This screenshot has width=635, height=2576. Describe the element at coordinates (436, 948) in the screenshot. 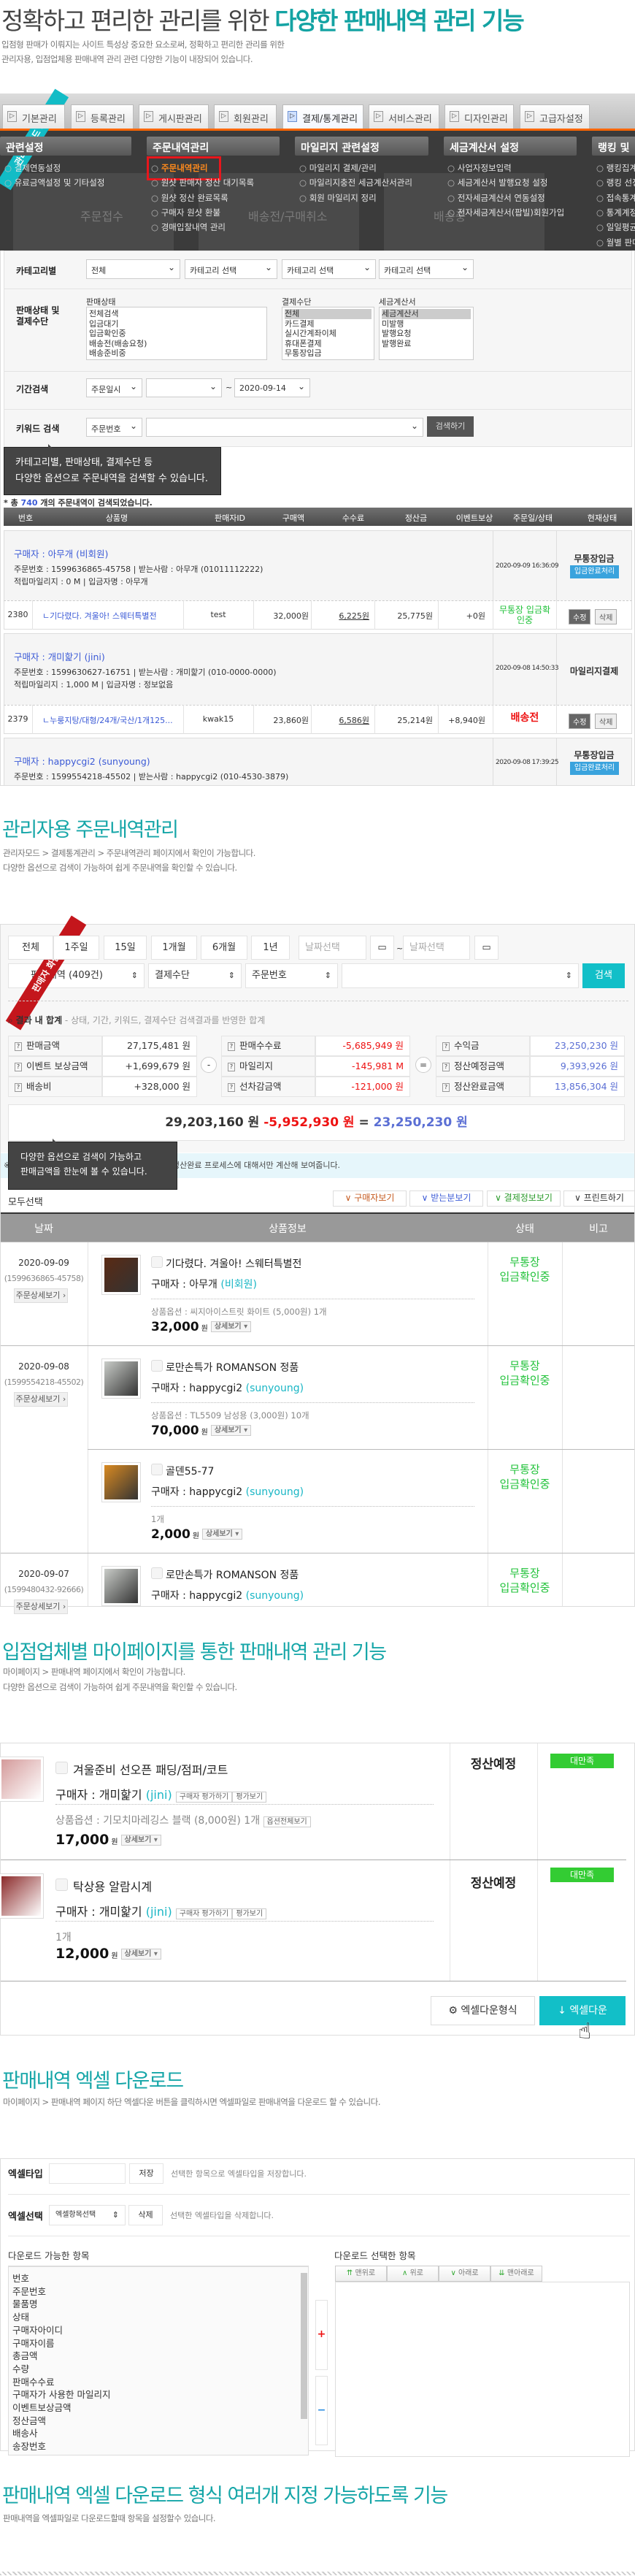

I see `date-to-input: 날짜선택` at that location.